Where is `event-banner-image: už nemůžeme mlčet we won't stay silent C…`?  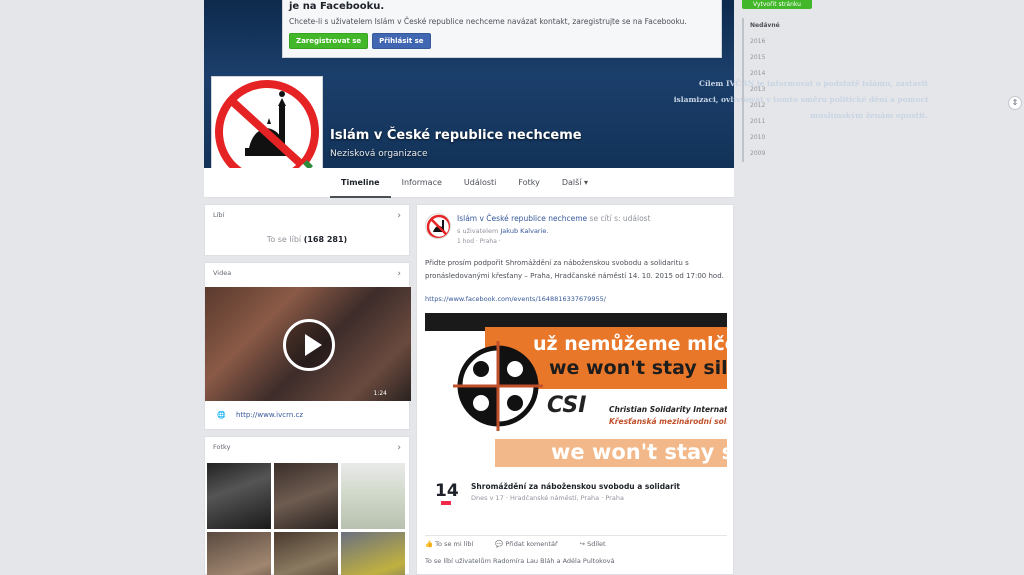
event-banner-image: už nemůžeme mlčet we won't stay silent C… is located at coordinates (576, 394).